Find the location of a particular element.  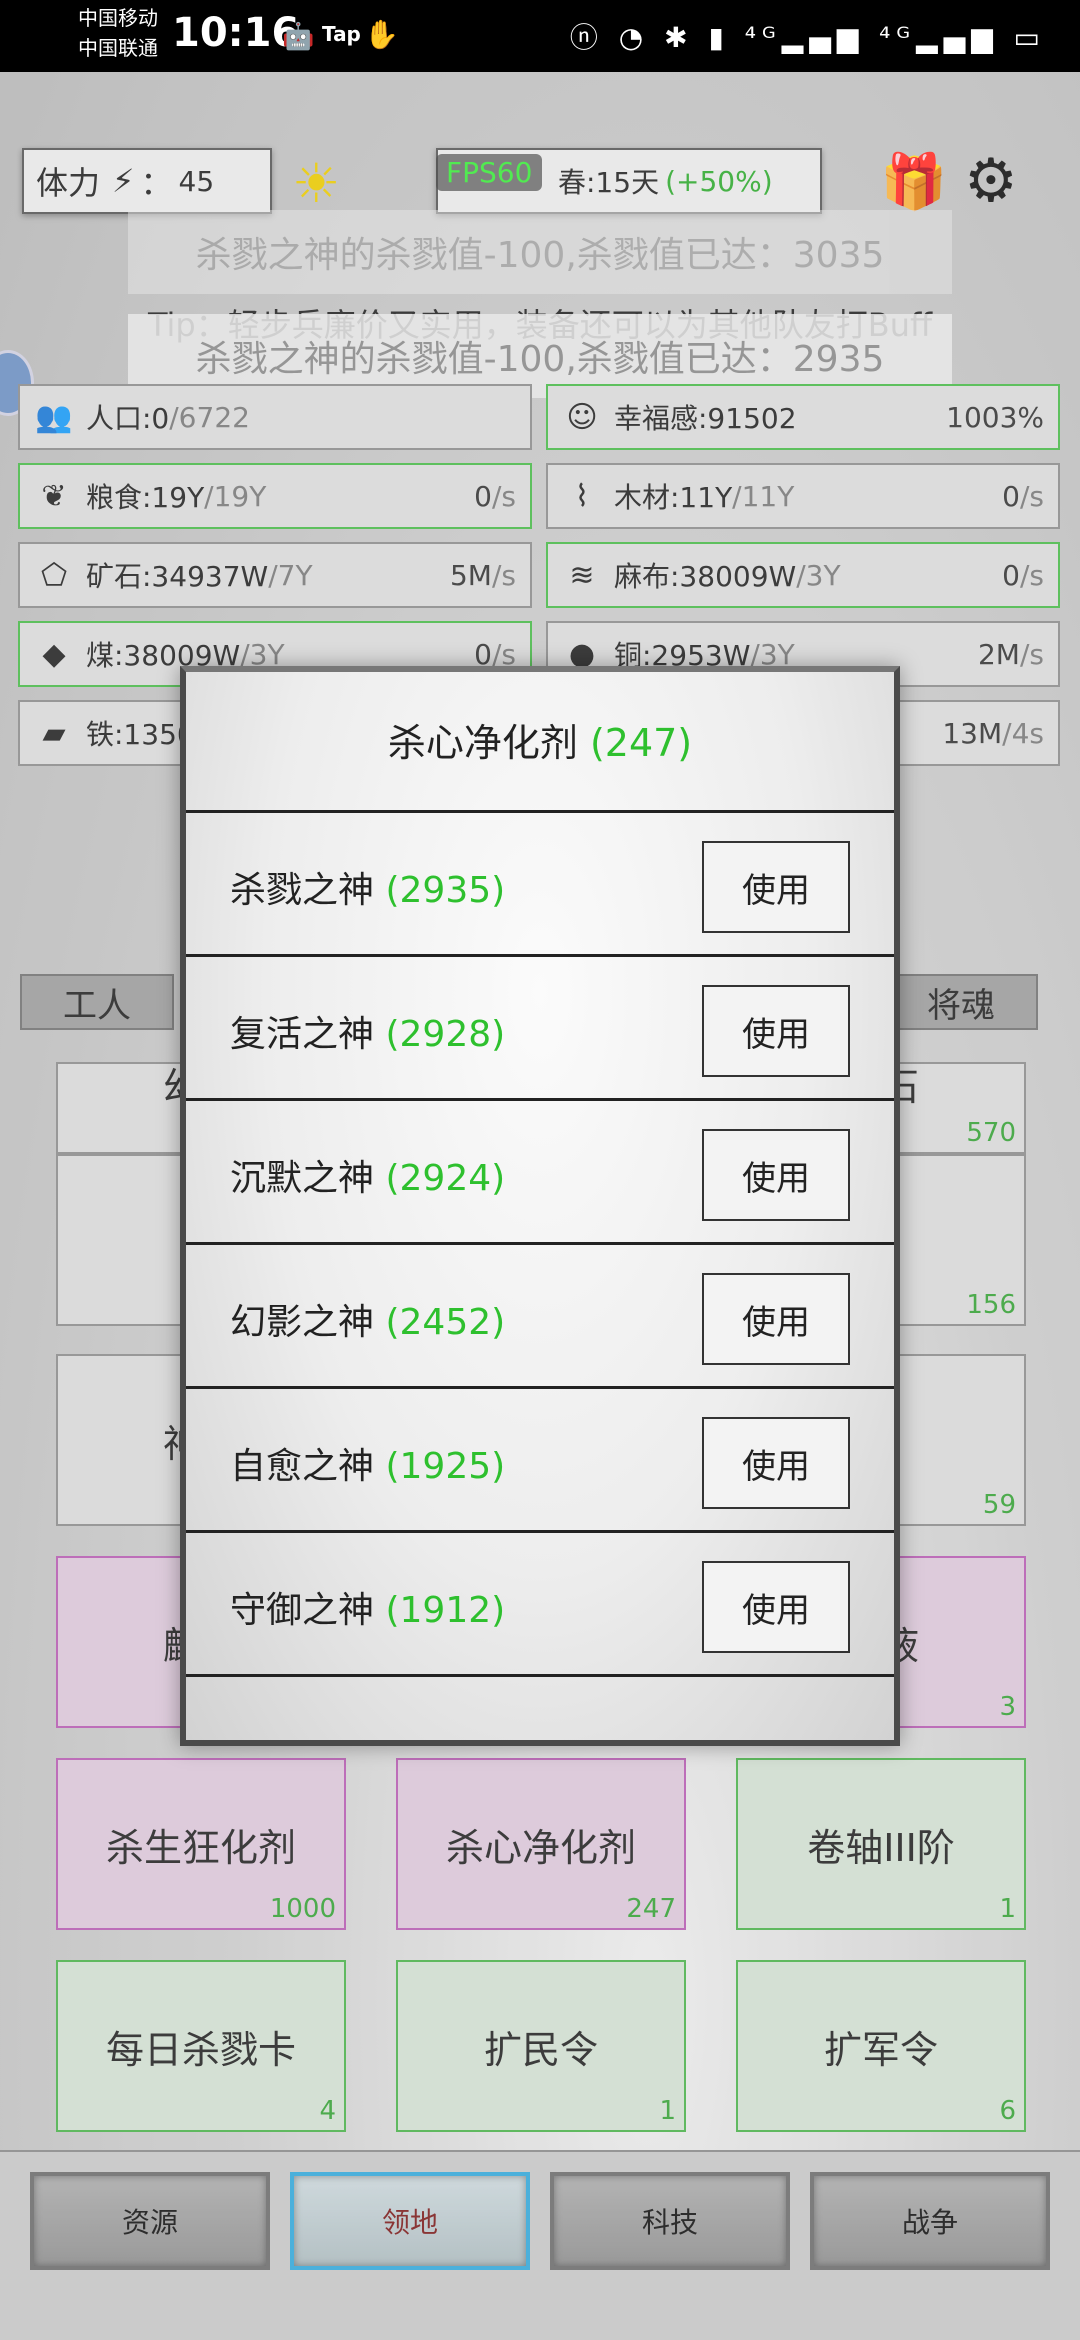

robot-icon: 🤖 is located at coordinates (298, 37).